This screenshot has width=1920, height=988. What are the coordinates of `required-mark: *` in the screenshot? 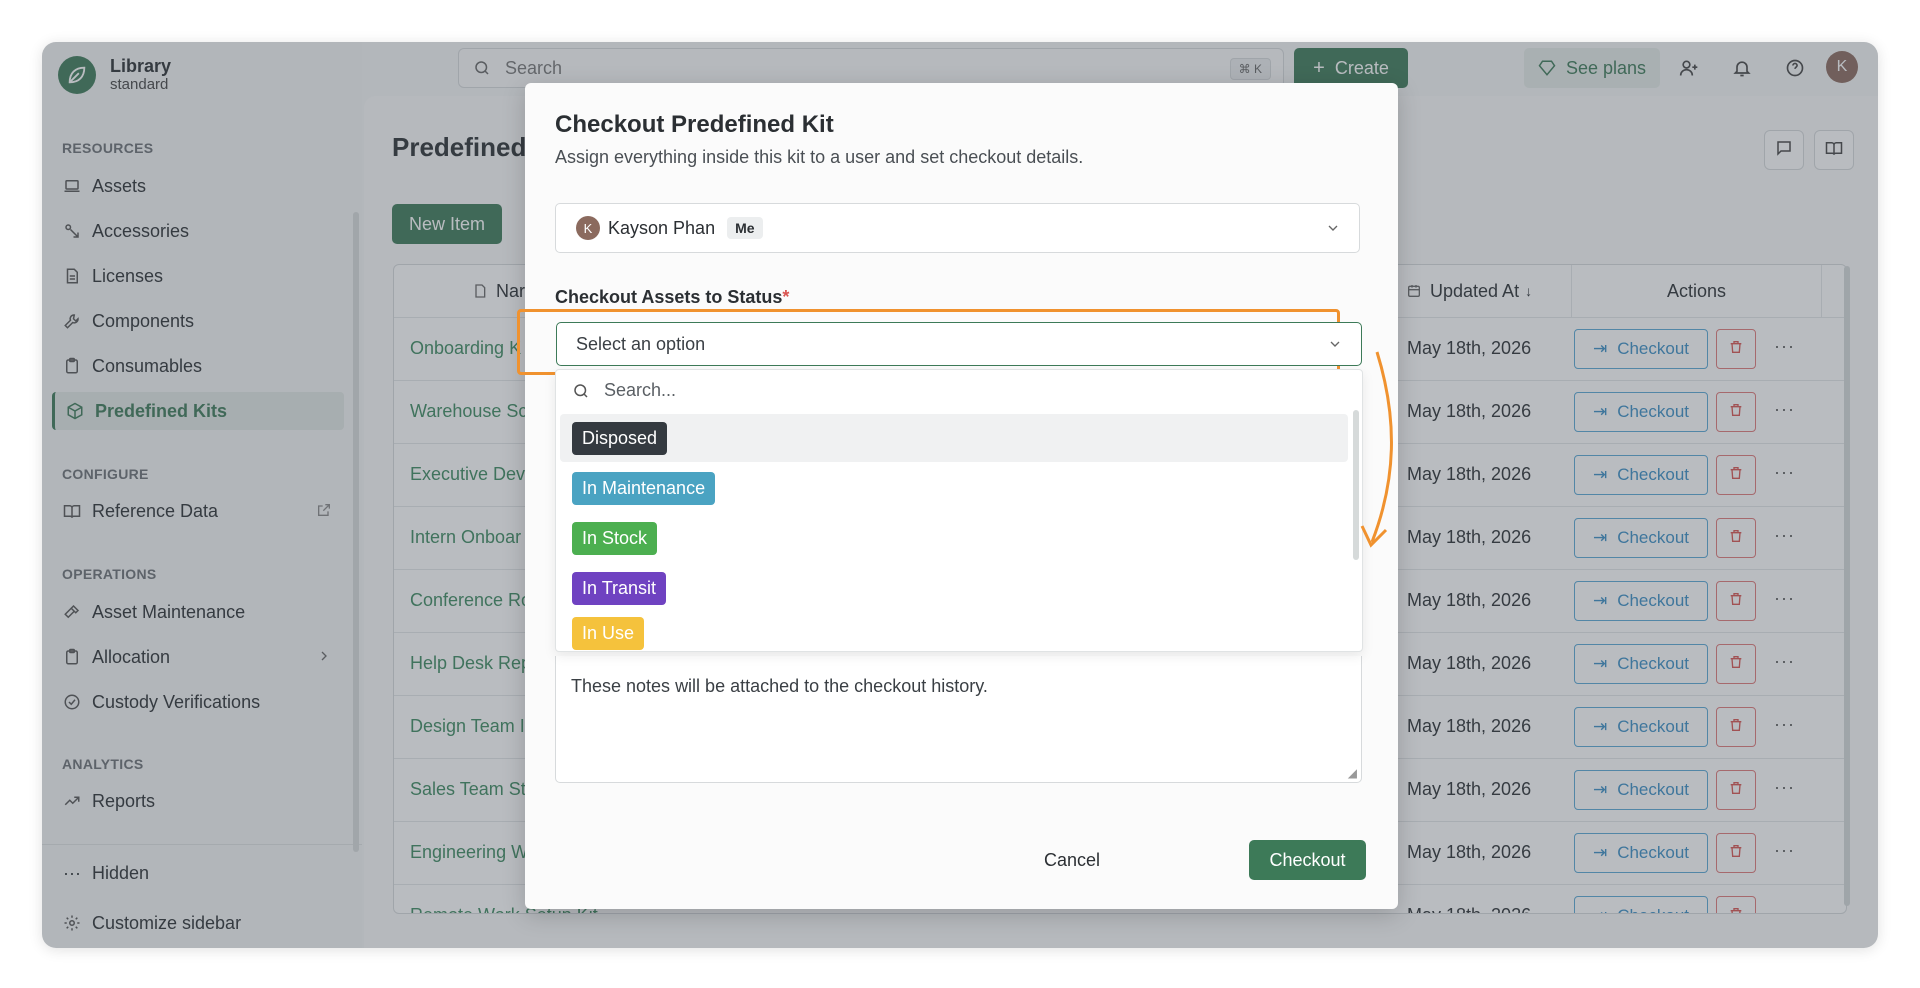 It's located at (786, 297).